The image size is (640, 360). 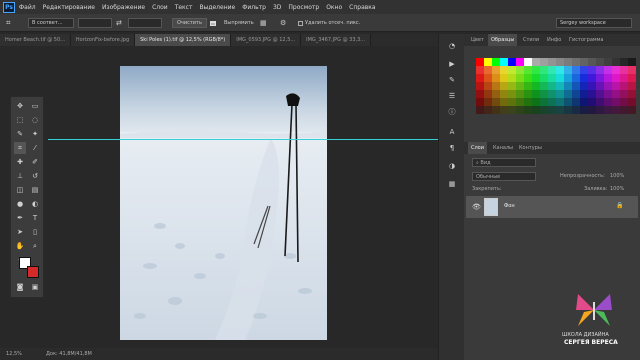 What do you see at coordinates (452, 112) in the screenshot?
I see `info-icon: ⓘ` at bounding box center [452, 112].